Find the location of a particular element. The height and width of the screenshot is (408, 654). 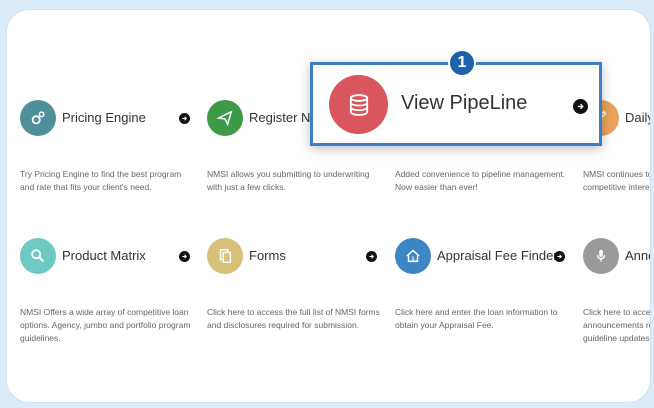

microphone-icon is located at coordinates (601, 256).